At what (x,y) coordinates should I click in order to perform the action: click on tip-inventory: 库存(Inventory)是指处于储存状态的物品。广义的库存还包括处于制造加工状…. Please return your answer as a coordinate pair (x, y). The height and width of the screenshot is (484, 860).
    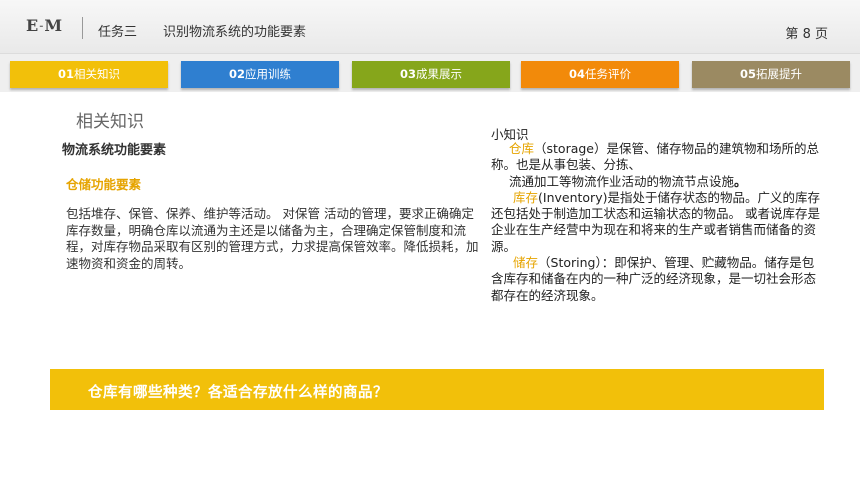
    Looking at the image, I should click on (658, 222).